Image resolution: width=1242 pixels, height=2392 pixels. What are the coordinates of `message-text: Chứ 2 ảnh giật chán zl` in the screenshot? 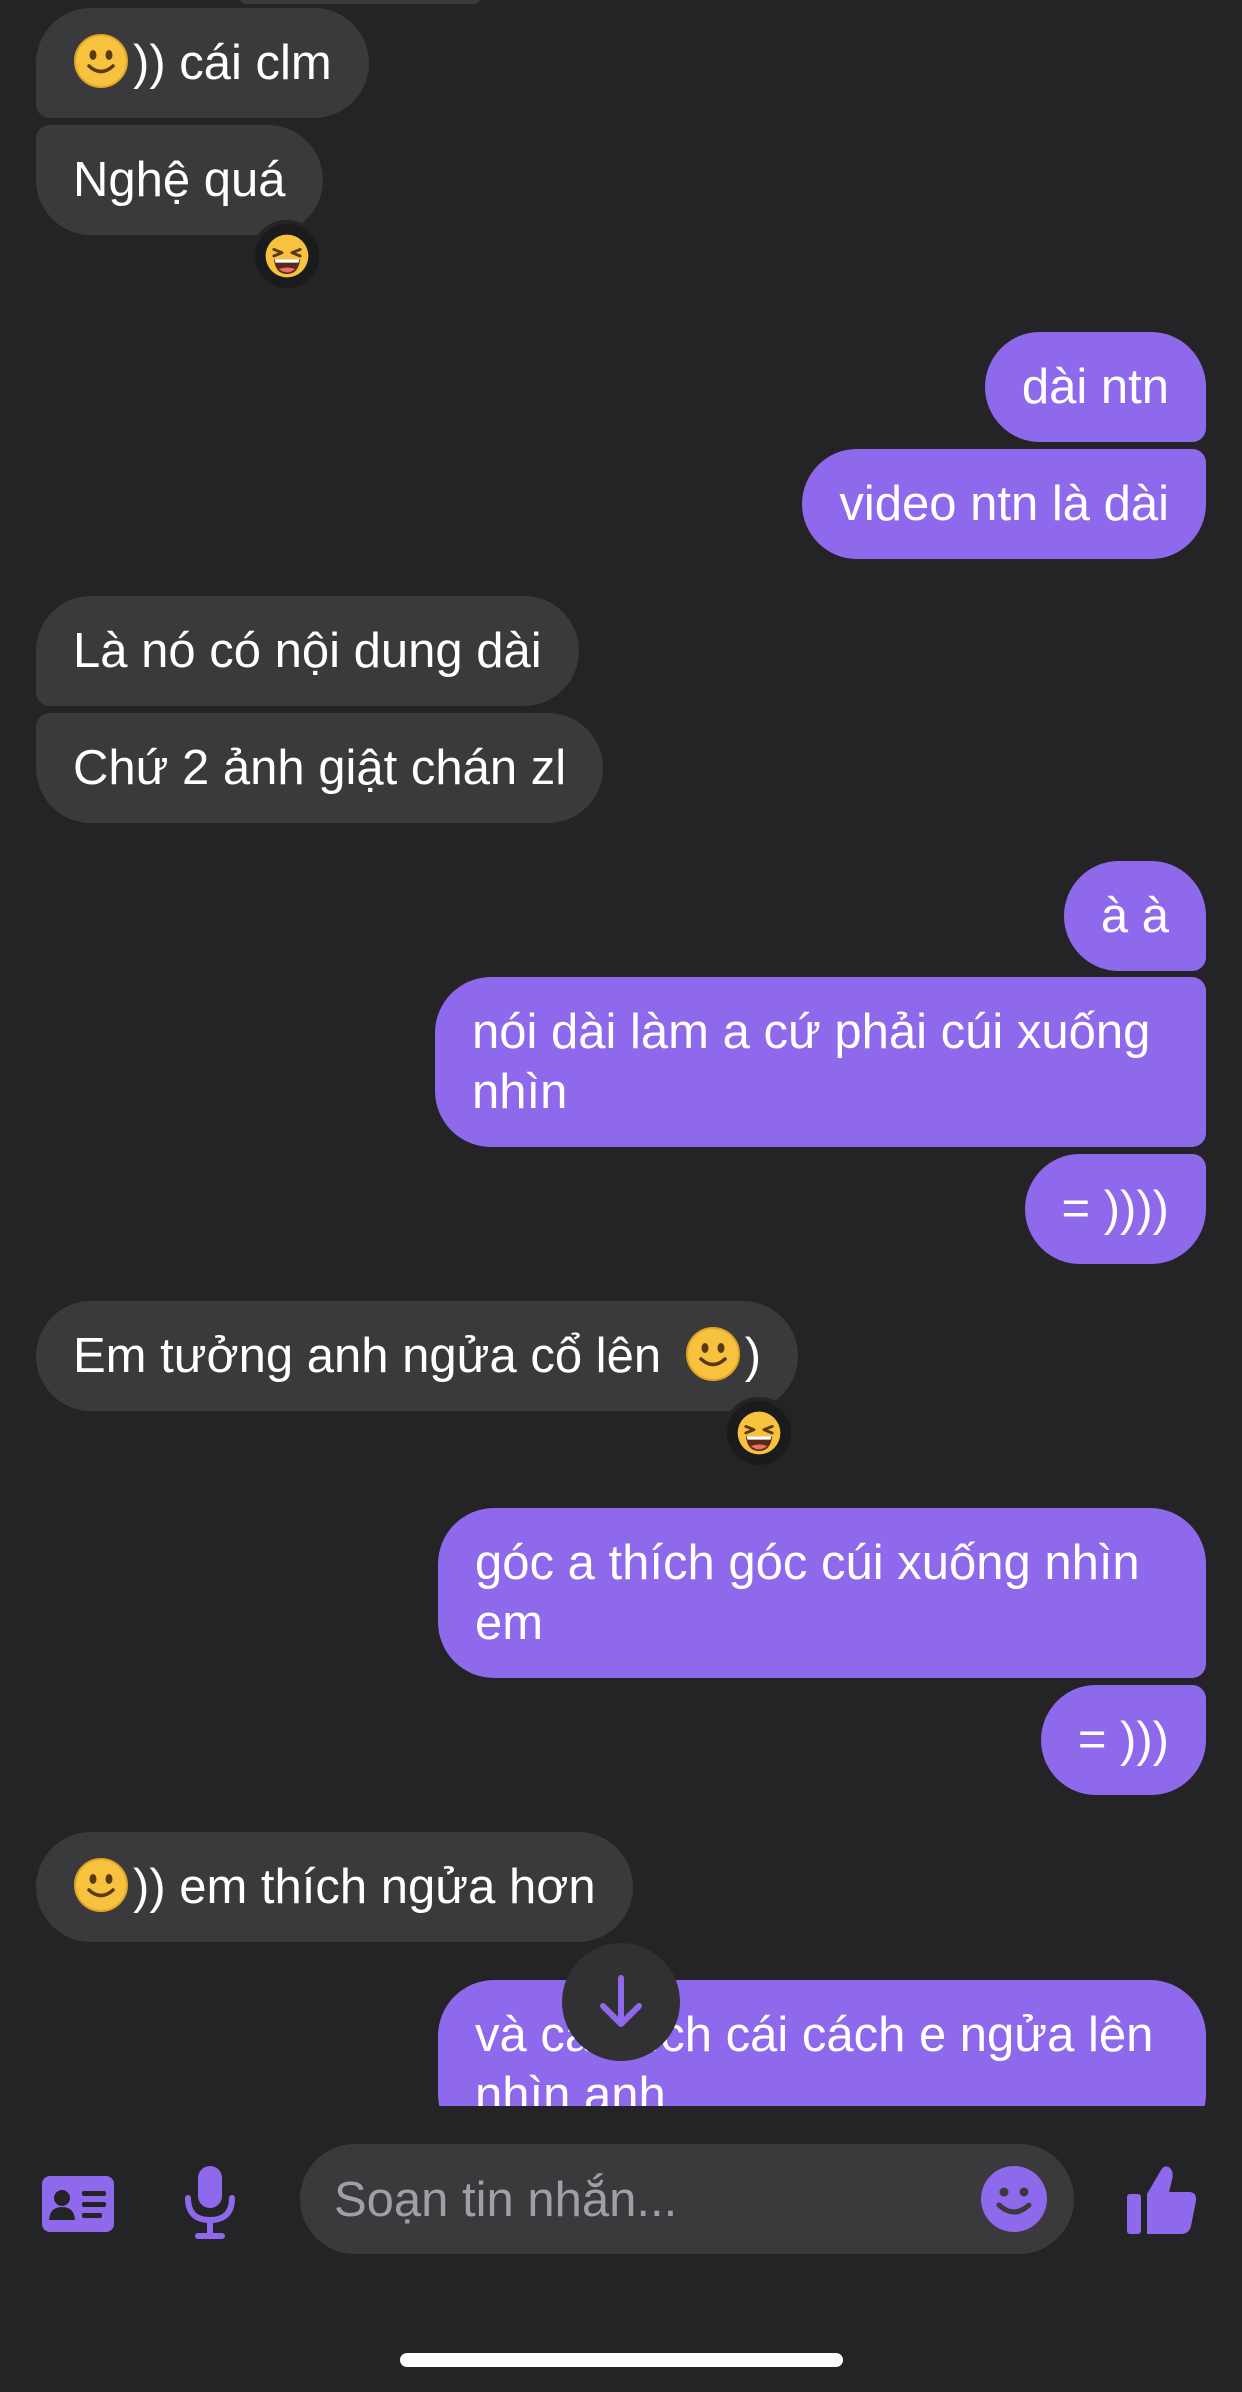 It's located at (320, 768).